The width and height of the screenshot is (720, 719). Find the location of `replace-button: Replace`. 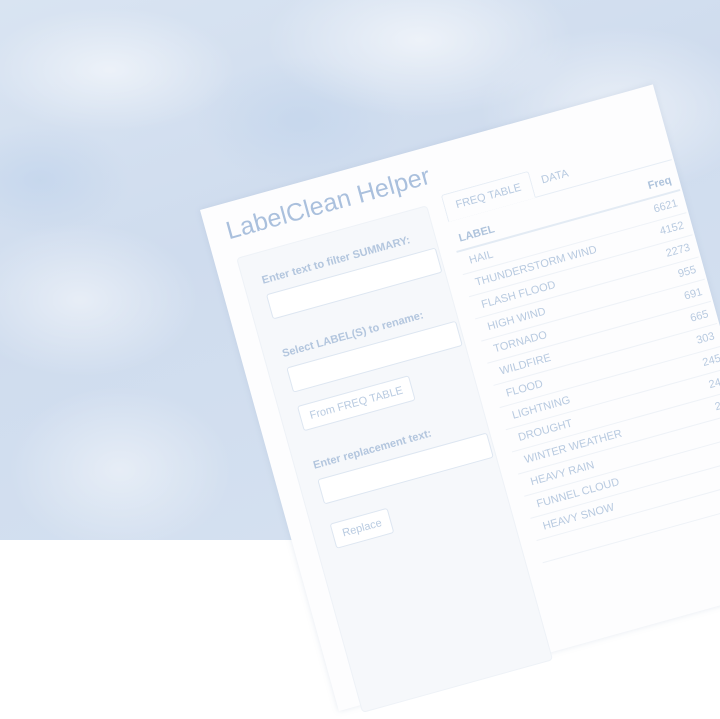

replace-button: Replace is located at coordinates (362, 528).